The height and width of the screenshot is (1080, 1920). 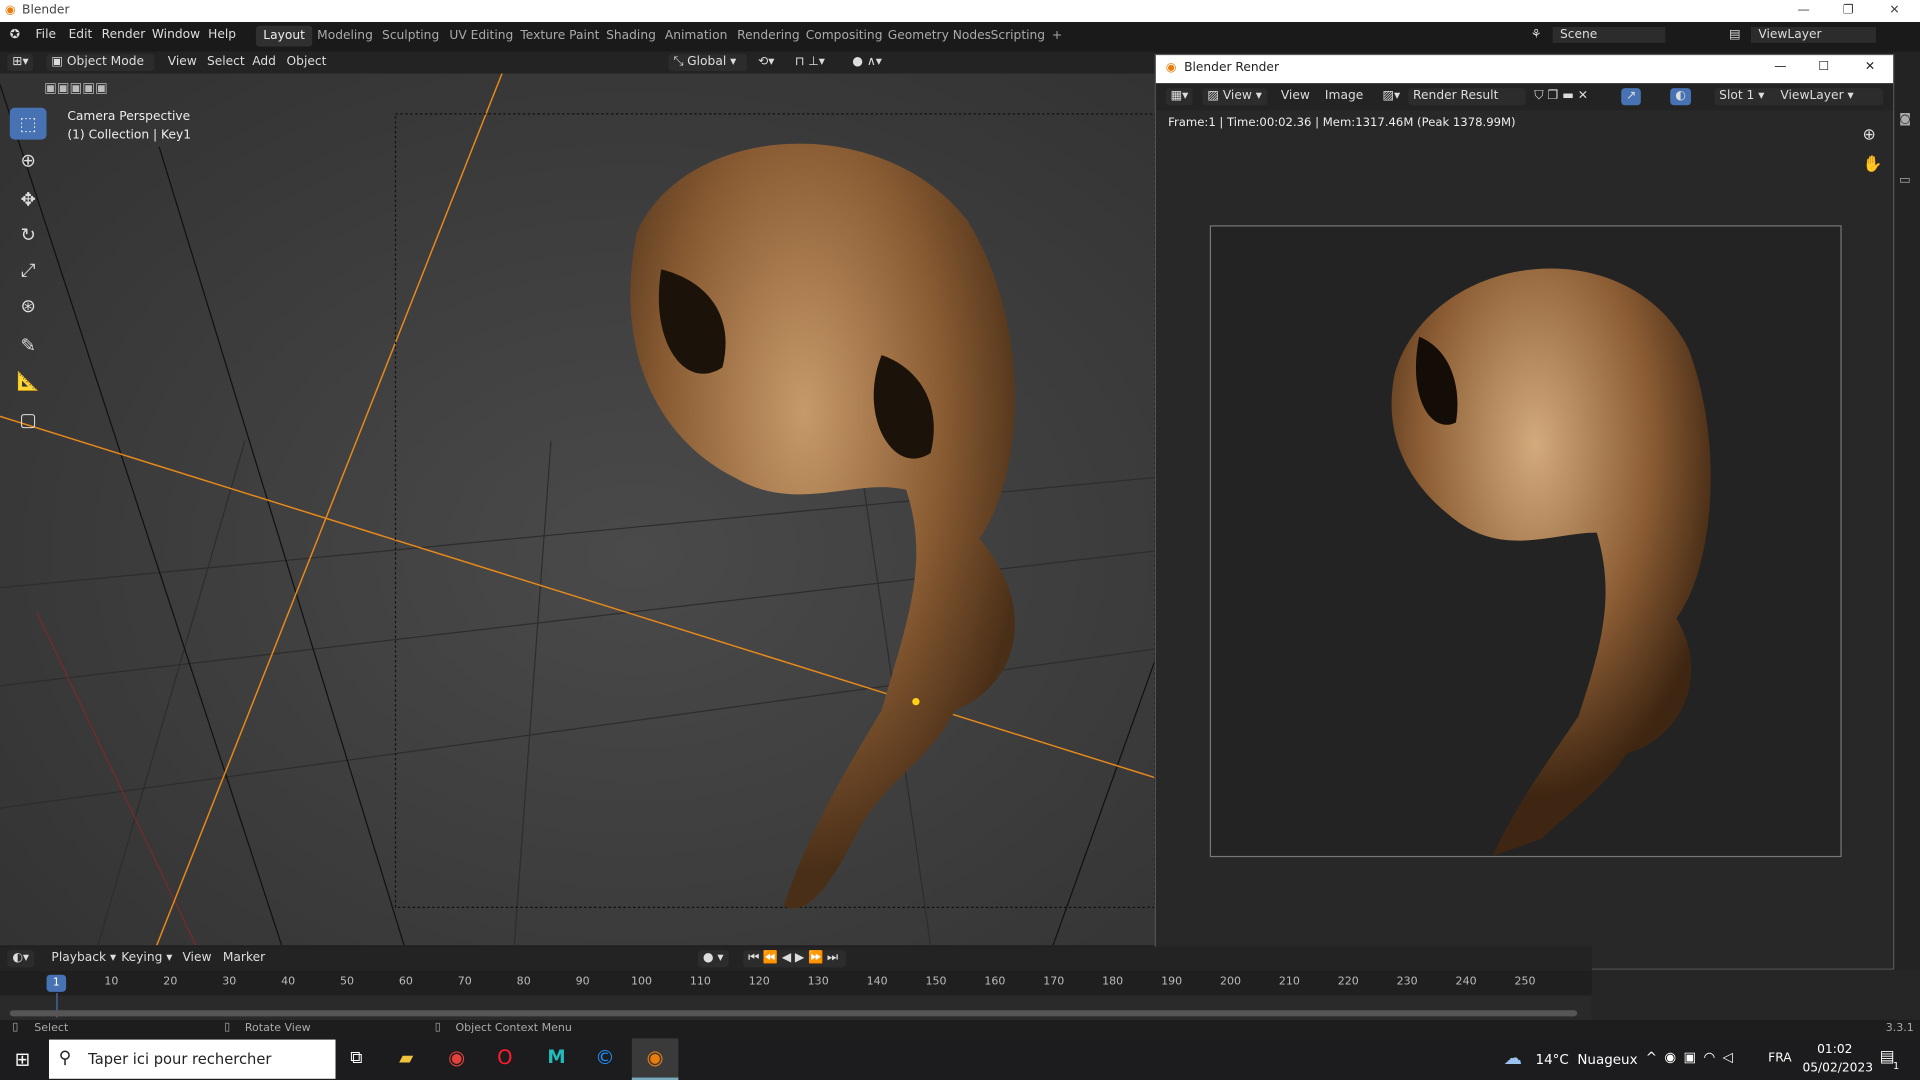 What do you see at coordinates (556, 1057) in the screenshot?
I see `m-app-icon: M` at bounding box center [556, 1057].